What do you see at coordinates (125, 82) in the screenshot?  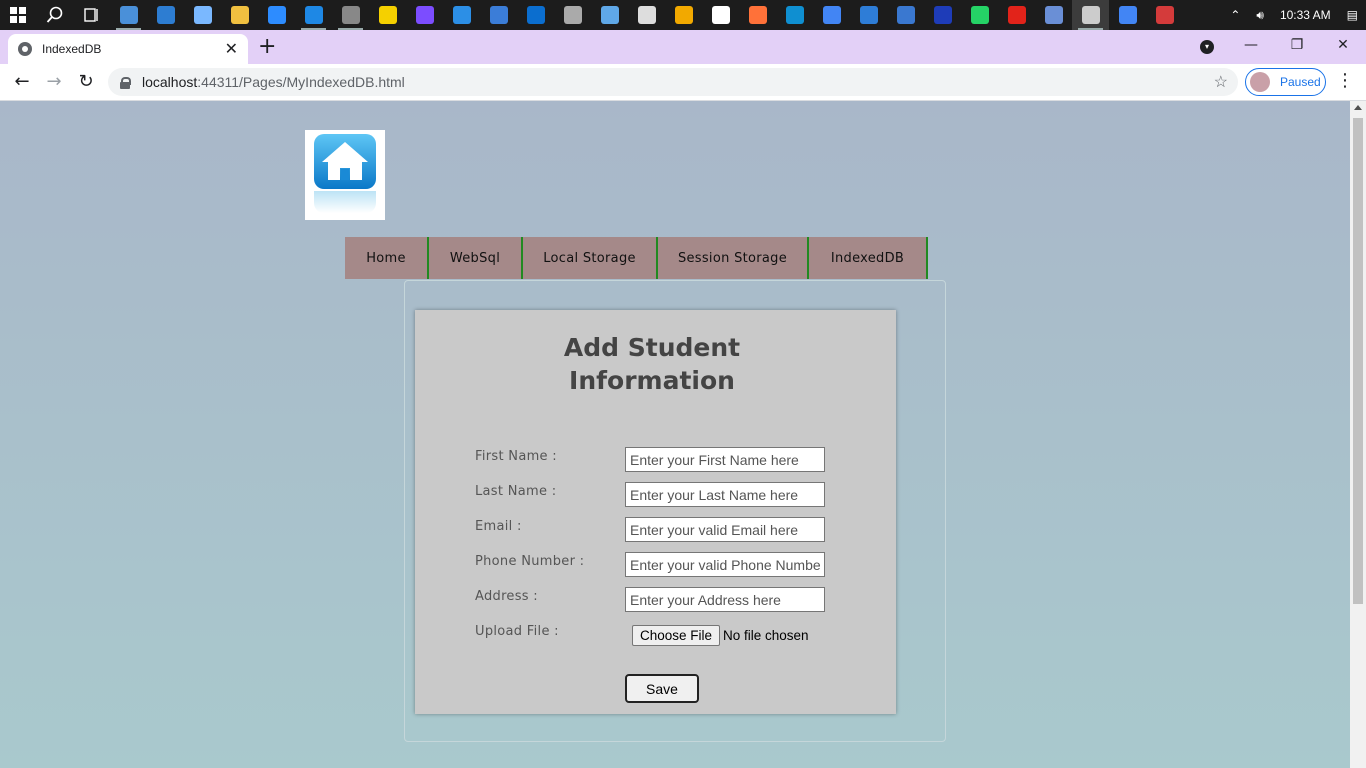 I see `lock-icon` at bounding box center [125, 82].